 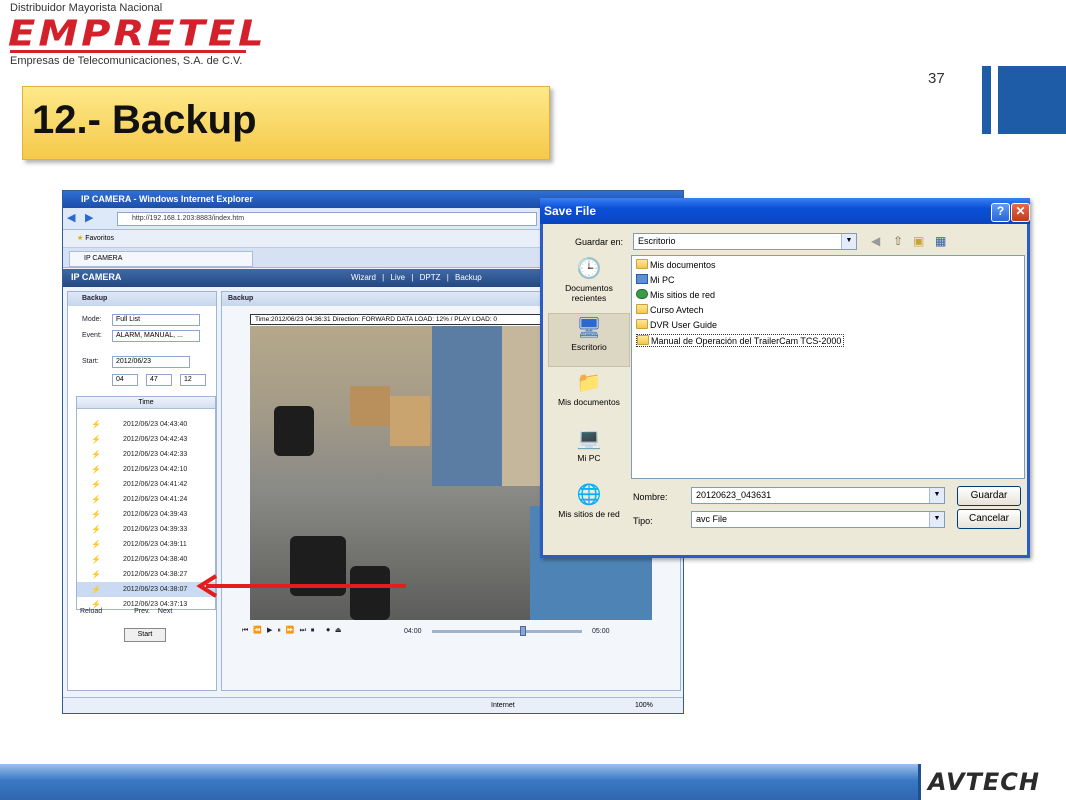 I want to click on forward-icon: ▶, so click(x=89, y=217).